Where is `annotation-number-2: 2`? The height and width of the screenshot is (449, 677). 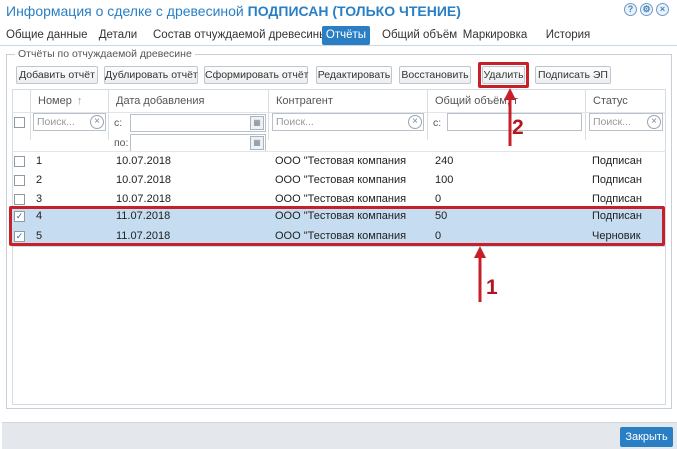 annotation-number-2: 2 is located at coordinates (518, 127).